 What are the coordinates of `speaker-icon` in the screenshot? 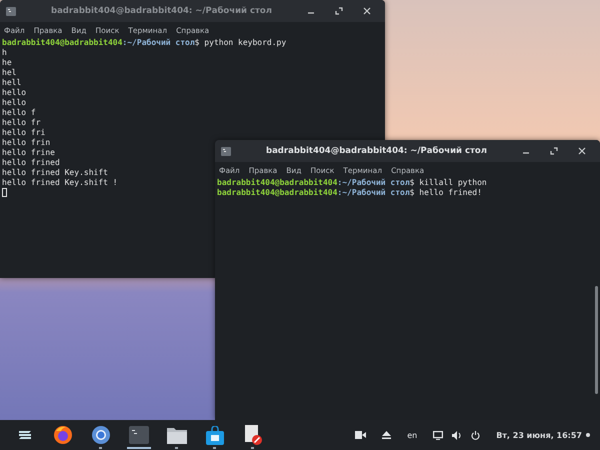 It's located at (457, 435).